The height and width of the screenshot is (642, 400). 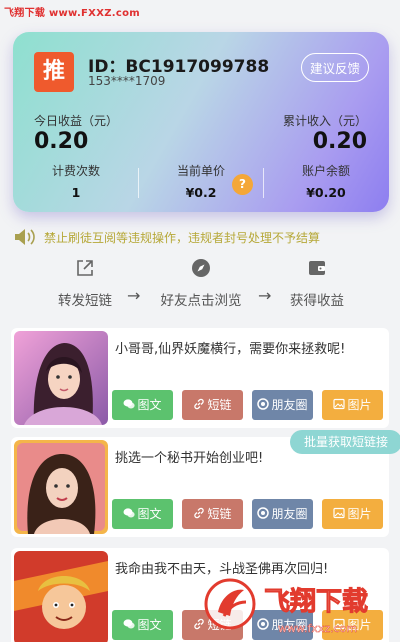 What do you see at coordinates (182, 238) in the screenshot?
I see `notice-text: 禁止刷徒互阅等违规操作，违规者封号处理不予结算` at bounding box center [182, 238].